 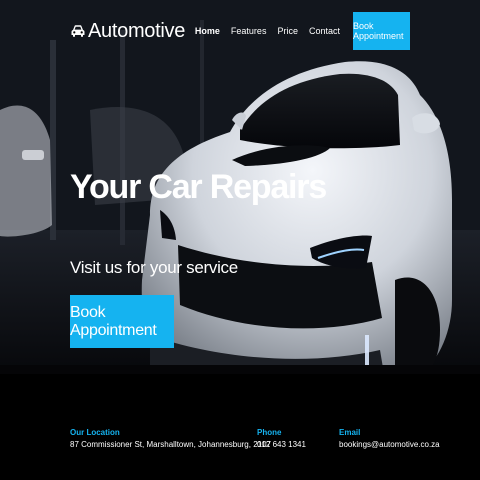 What do you see at coordinates (281, 444) in the screenshot?
I see `phone-value: 012 643 1341` at bounding box center [281, 444].